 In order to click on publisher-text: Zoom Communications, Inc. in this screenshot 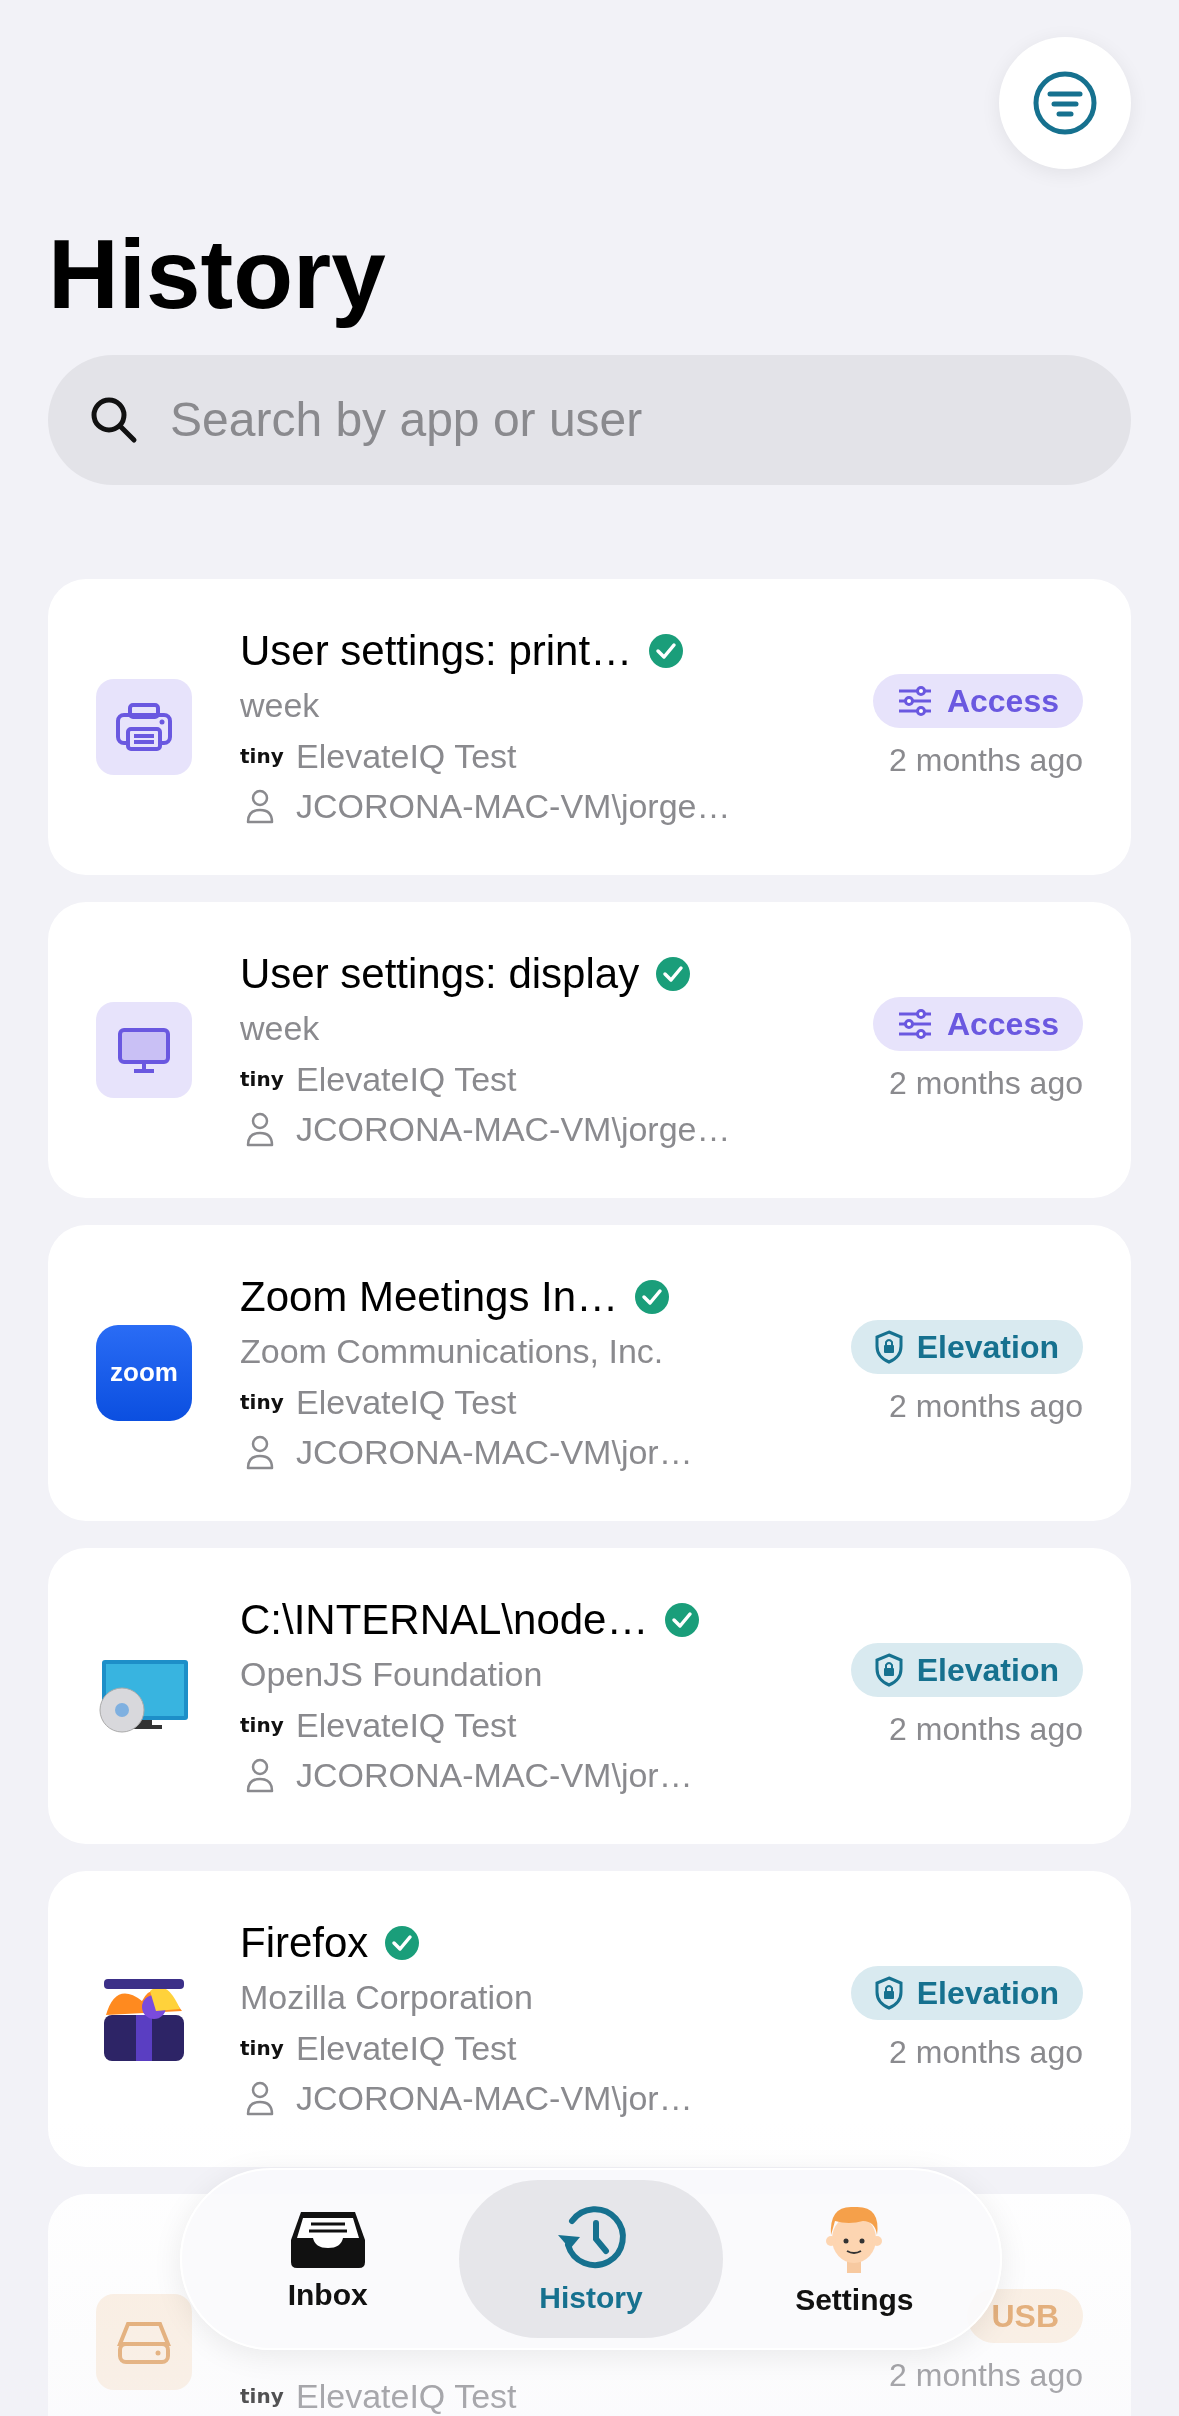, I will do `click(452, 1351)`.